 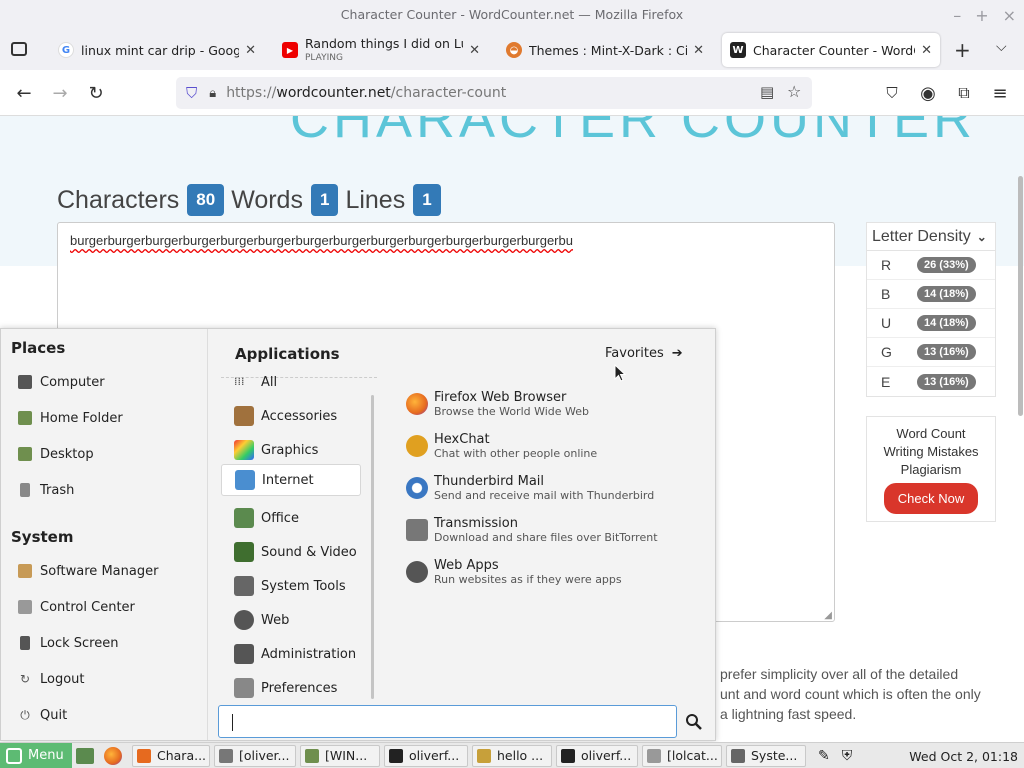 What do you see at coordinates (113, 755) in the screenshot?
I see `firefox-launcher-icon` at bounding box center [113, 755].